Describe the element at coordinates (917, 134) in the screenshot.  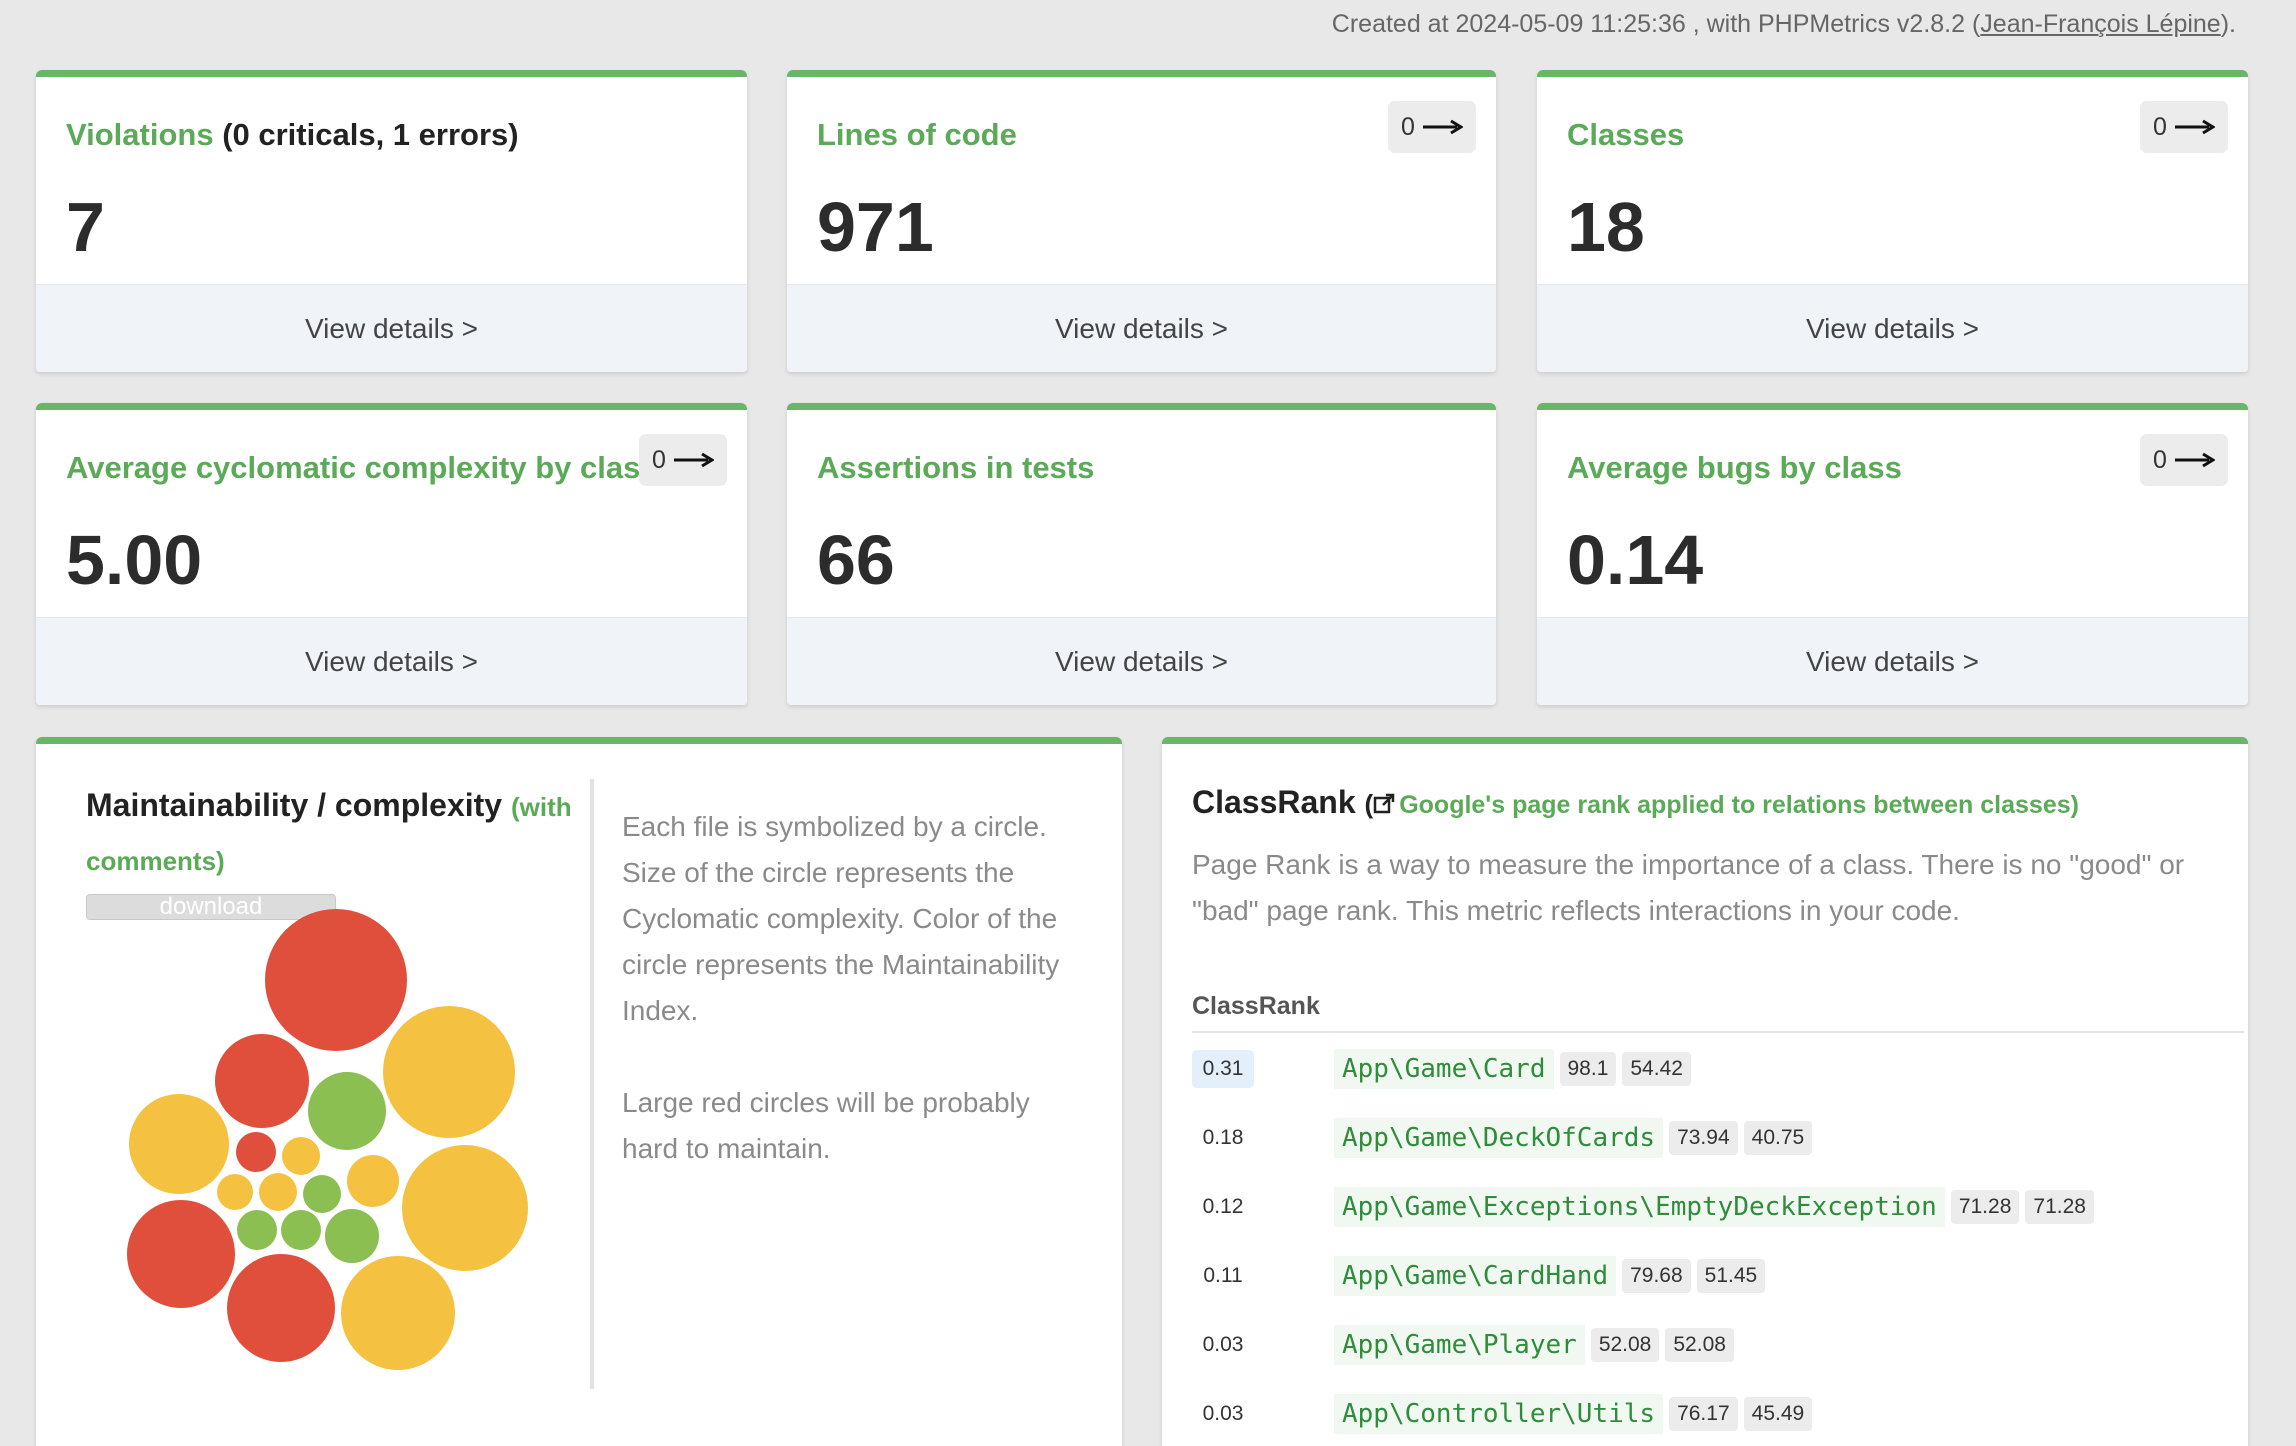
I see `card-title: Lines of code` at that location.